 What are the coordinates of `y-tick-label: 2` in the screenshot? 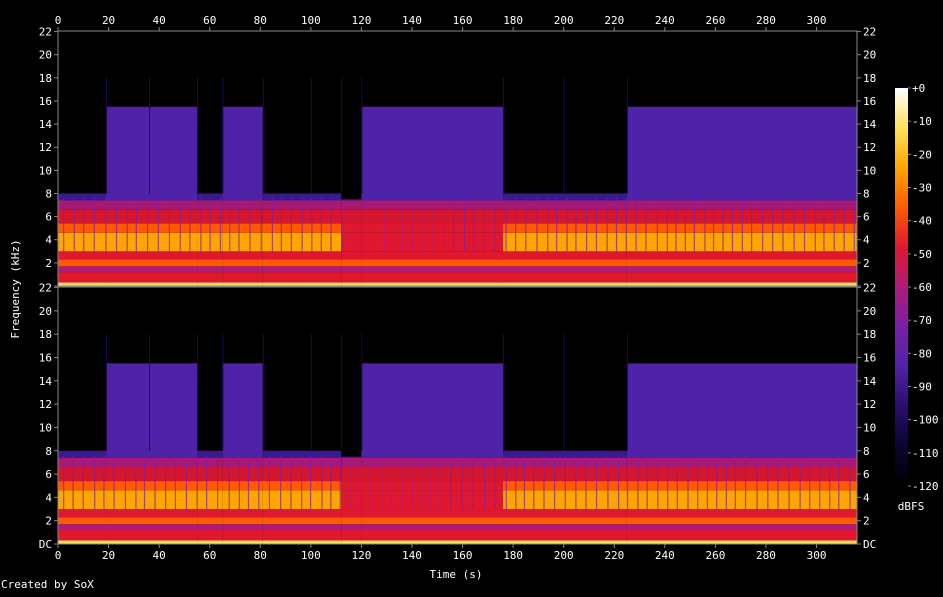 It's located at (48, 521).